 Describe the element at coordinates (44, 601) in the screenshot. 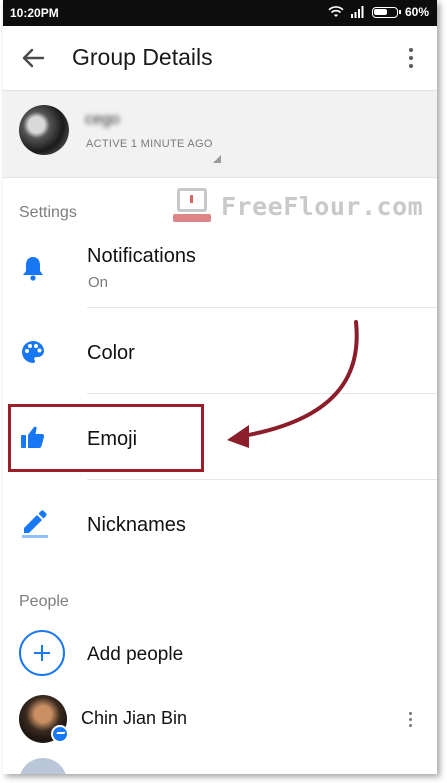

I see `people-section-label: People` at that location.